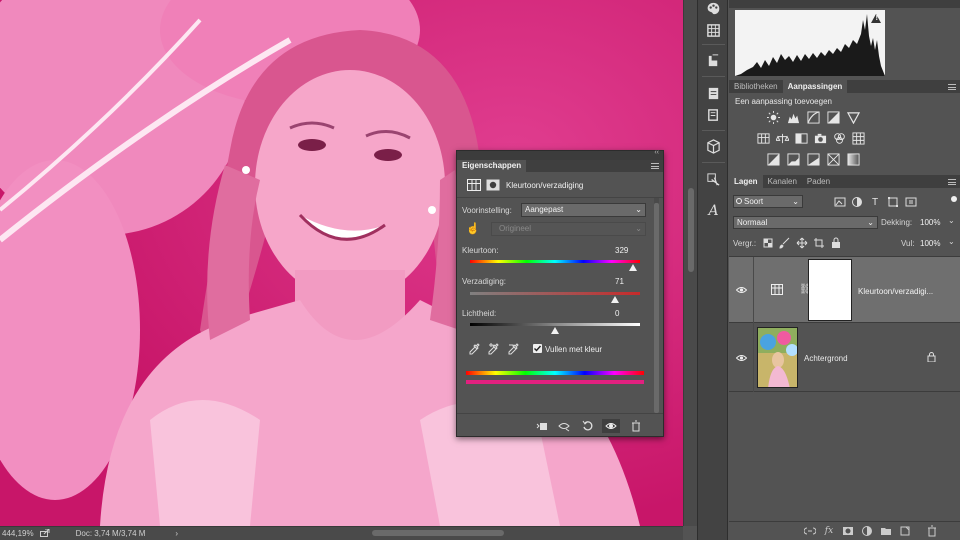 This screenshot has width=960, height=540. Describe the element at coordinates (713, 179) in the screenshot. I see `text-on-path-icon` at that location.